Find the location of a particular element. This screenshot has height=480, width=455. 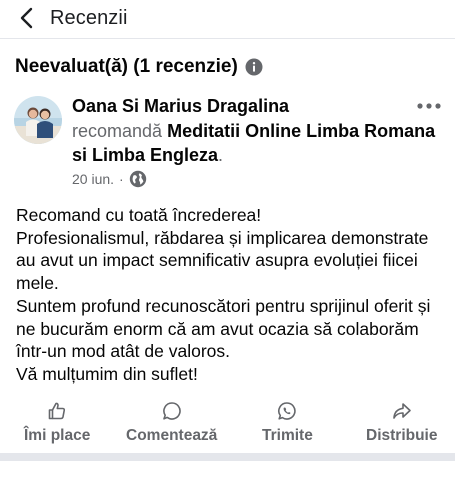

review-meta: 20 iun. · is located at coordinates (109, 179).